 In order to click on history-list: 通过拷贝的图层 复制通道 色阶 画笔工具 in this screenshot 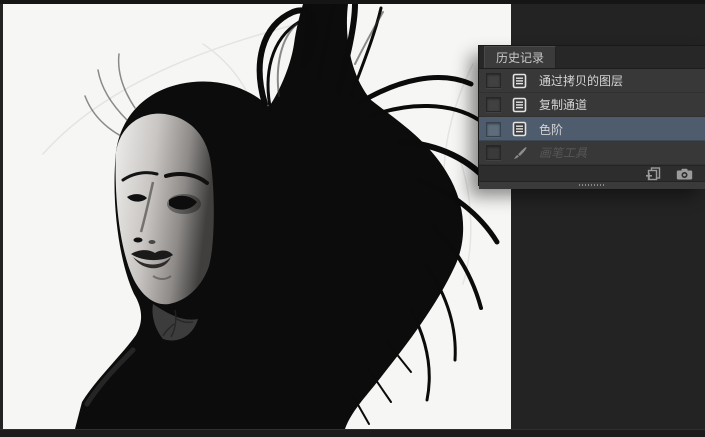, I will do `click(592, 117)`.